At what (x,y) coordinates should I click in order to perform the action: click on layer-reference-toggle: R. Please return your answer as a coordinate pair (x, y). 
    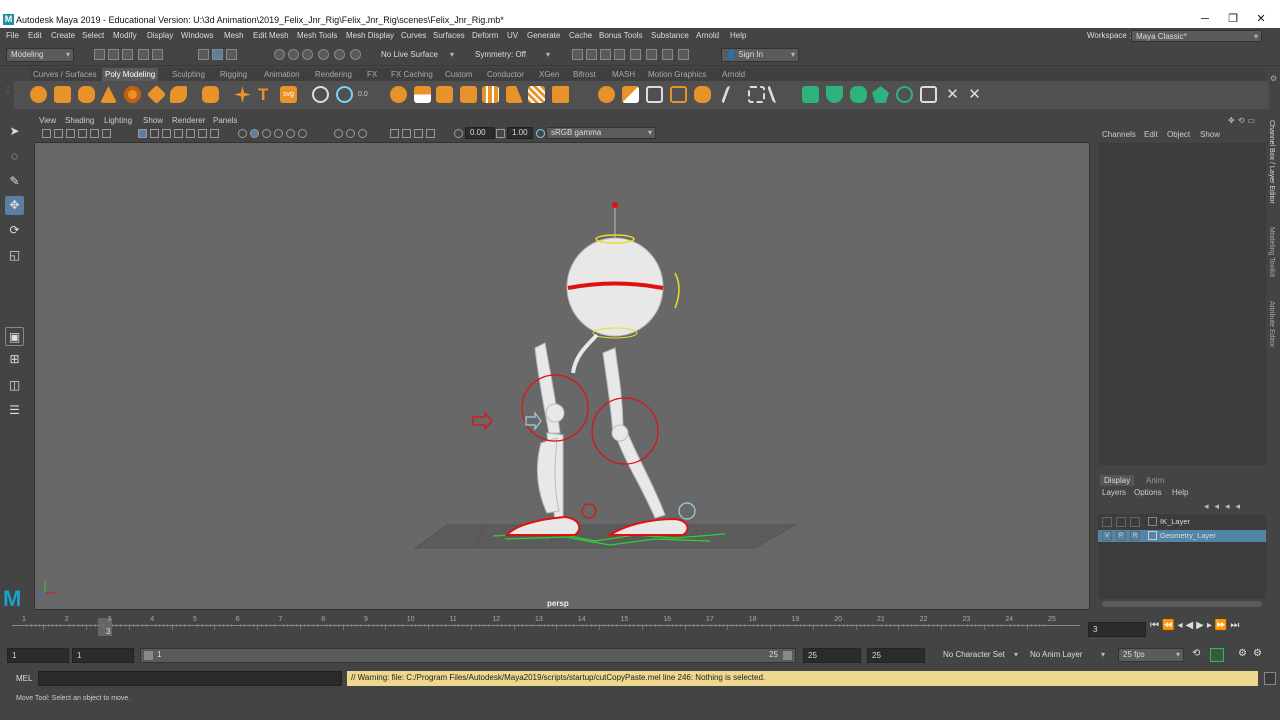
    Looking at the image, I should click on (1135, 536).